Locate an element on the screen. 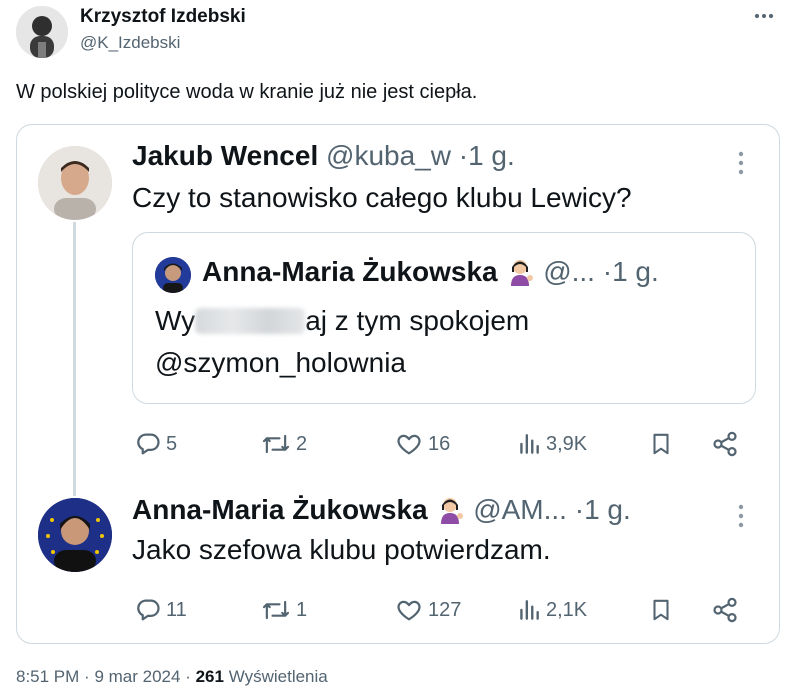 The width and height of the screenshot is (796, 698). views-button: 2,1K is located at coordinates (551, 610).